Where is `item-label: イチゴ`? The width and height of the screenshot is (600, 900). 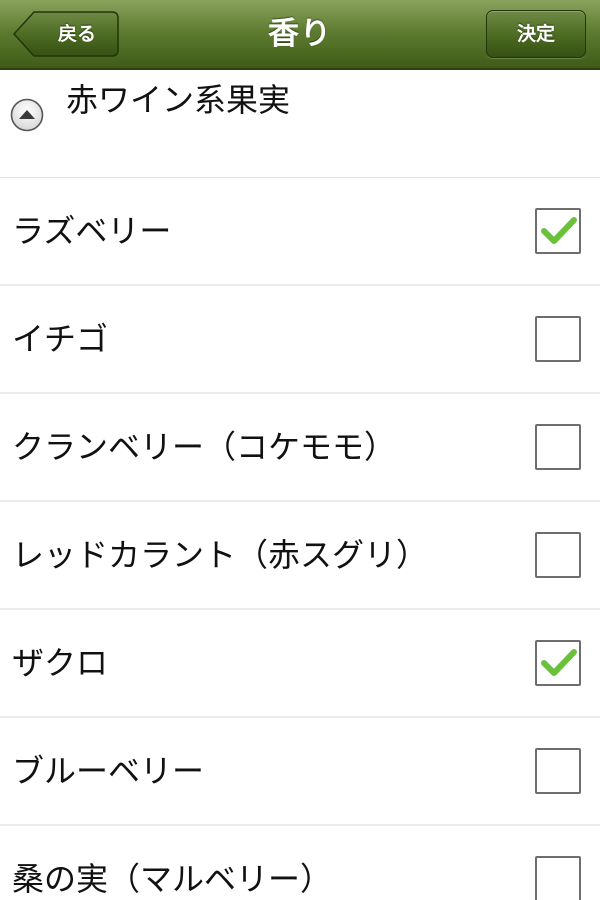
item-label: イチゴ is located at coordinates (60, 339).